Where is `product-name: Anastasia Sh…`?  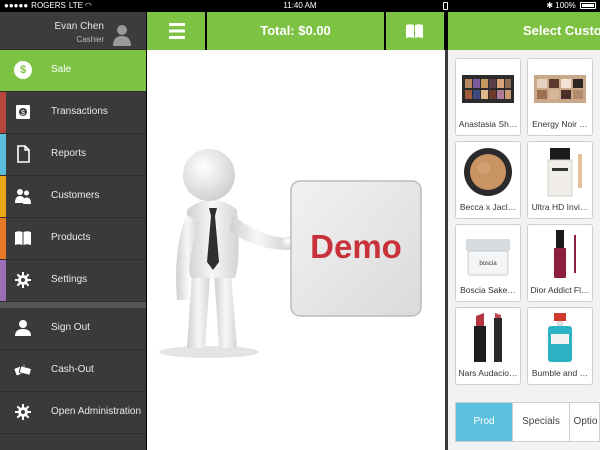 product-name: Anastasia Sh… is located at coordinates (488, 124).